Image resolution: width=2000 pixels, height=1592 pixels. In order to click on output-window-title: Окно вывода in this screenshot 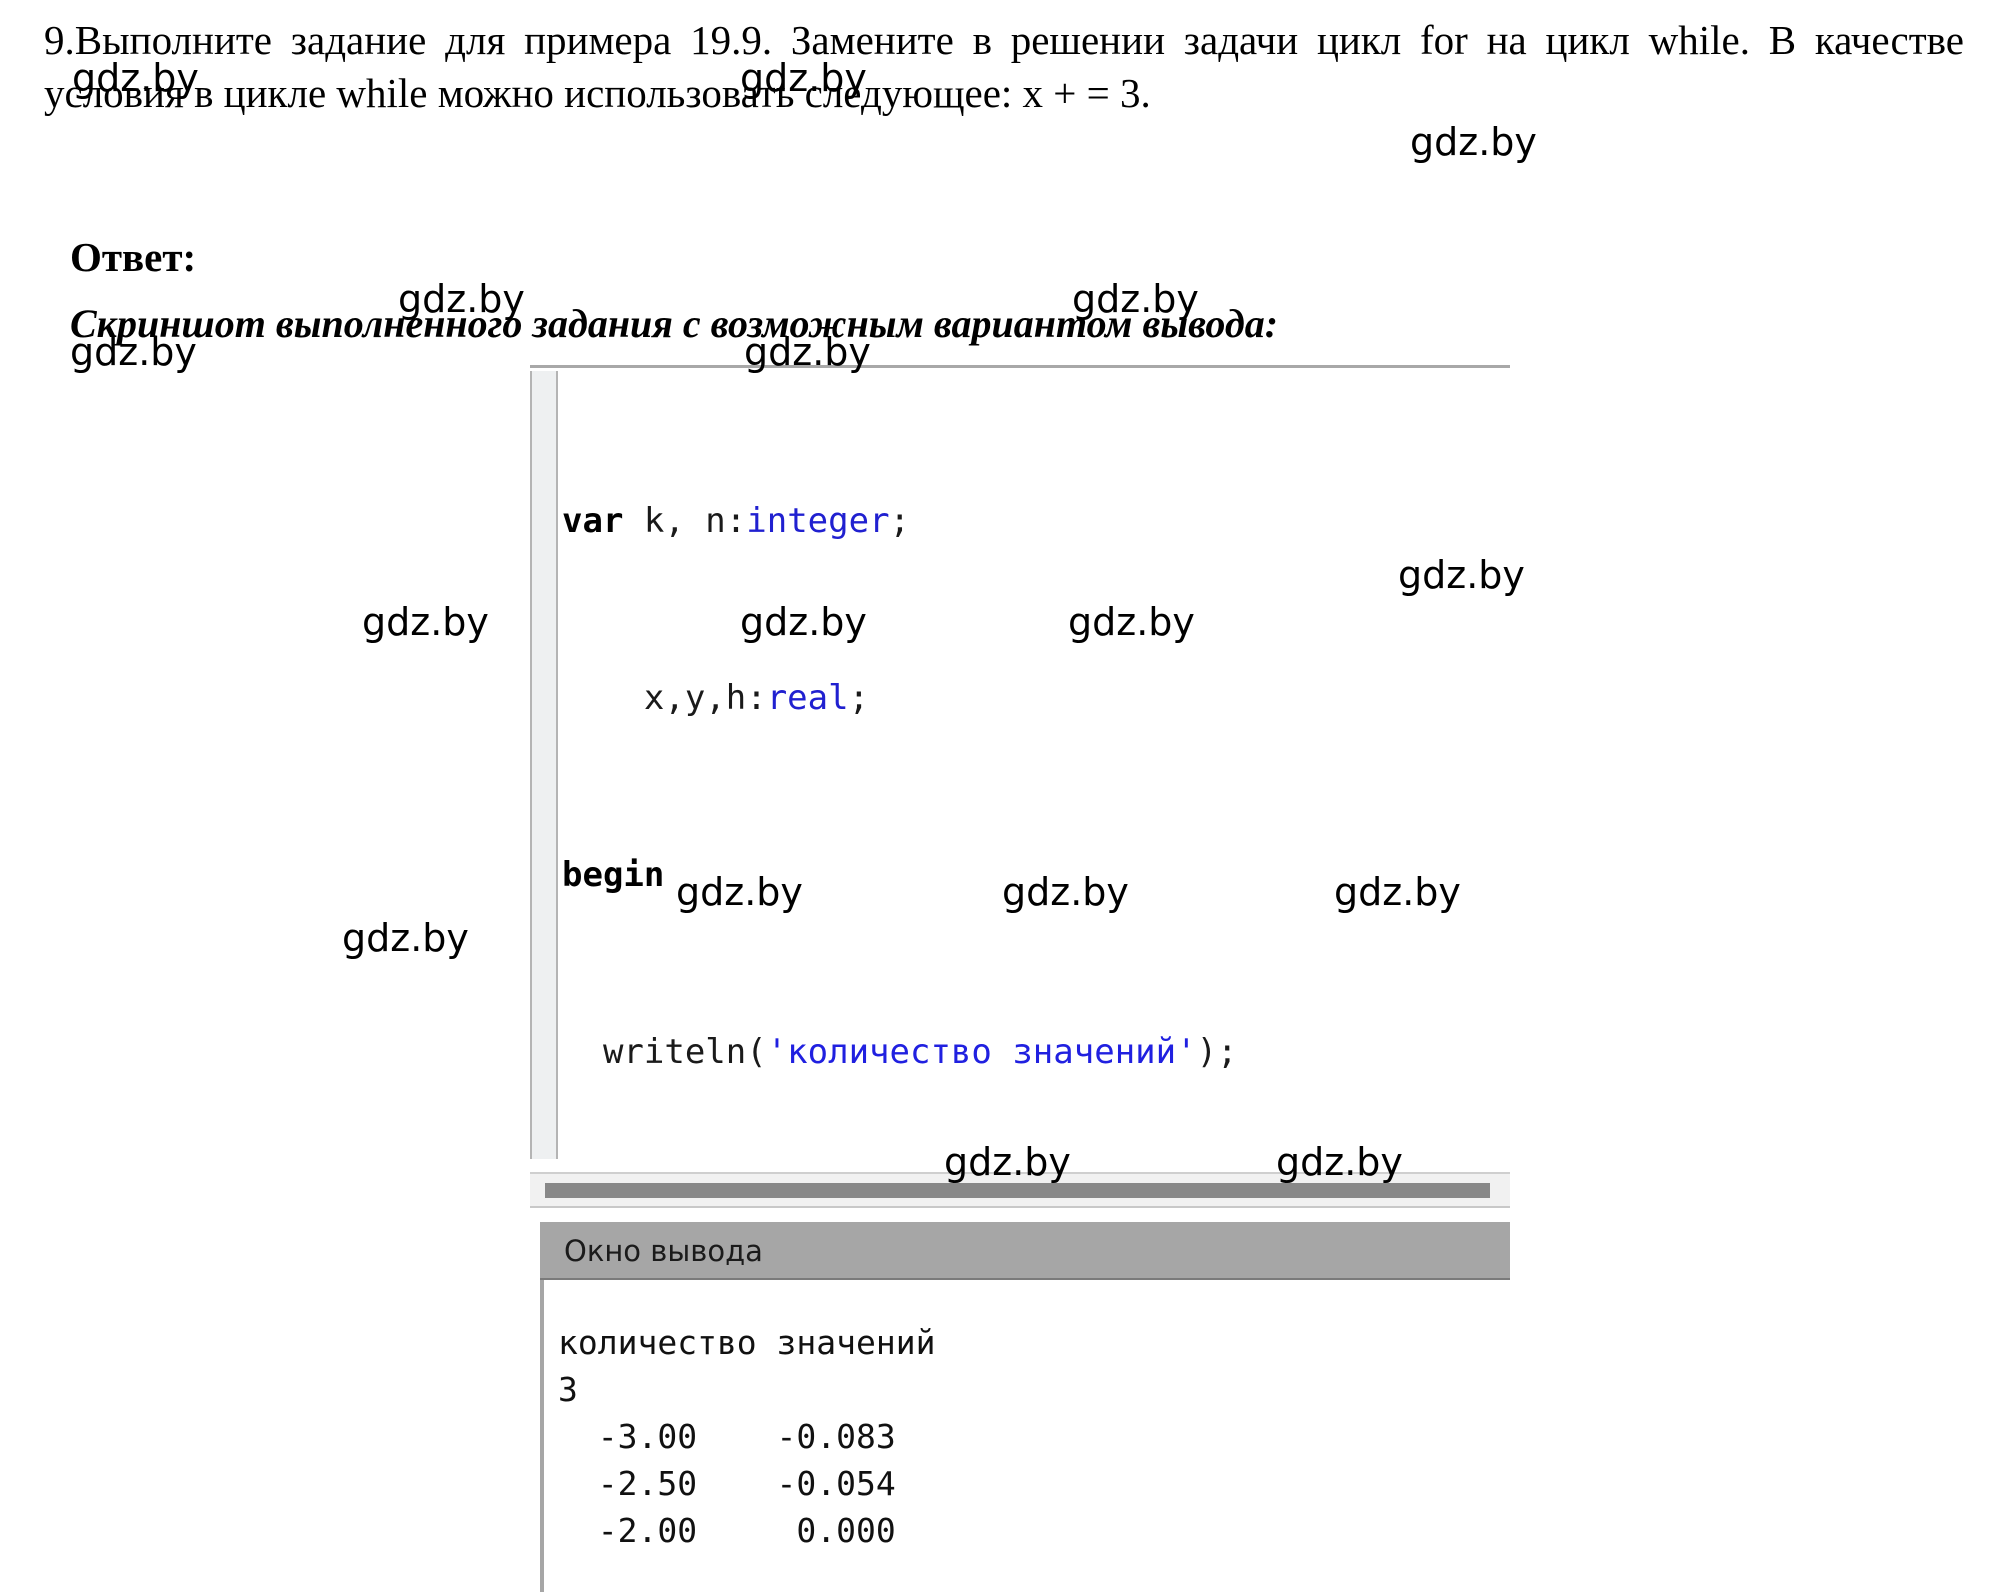, I will do `click(663, 1251)`.